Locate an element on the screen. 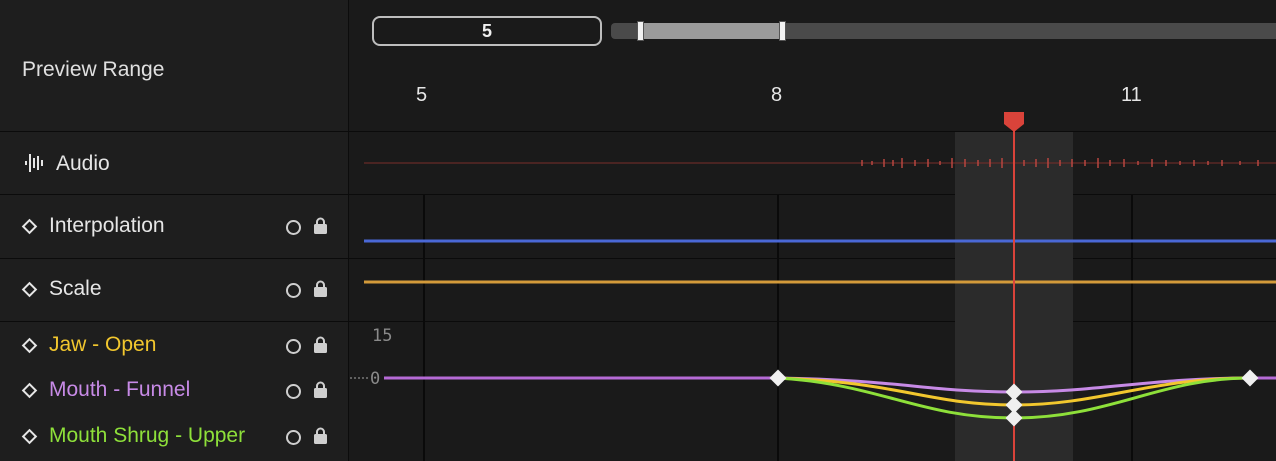 The height and width of the screenshot is (461, 1276). graph-max-value-label: 15 is located at coordinates (382, 336).